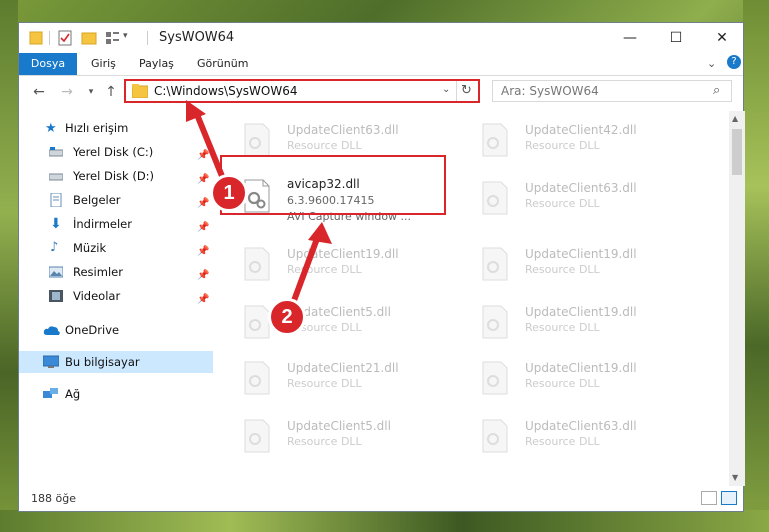  I want to click on sidebar-item-this-pc: Bu bilgisayar, so click(116, 362).